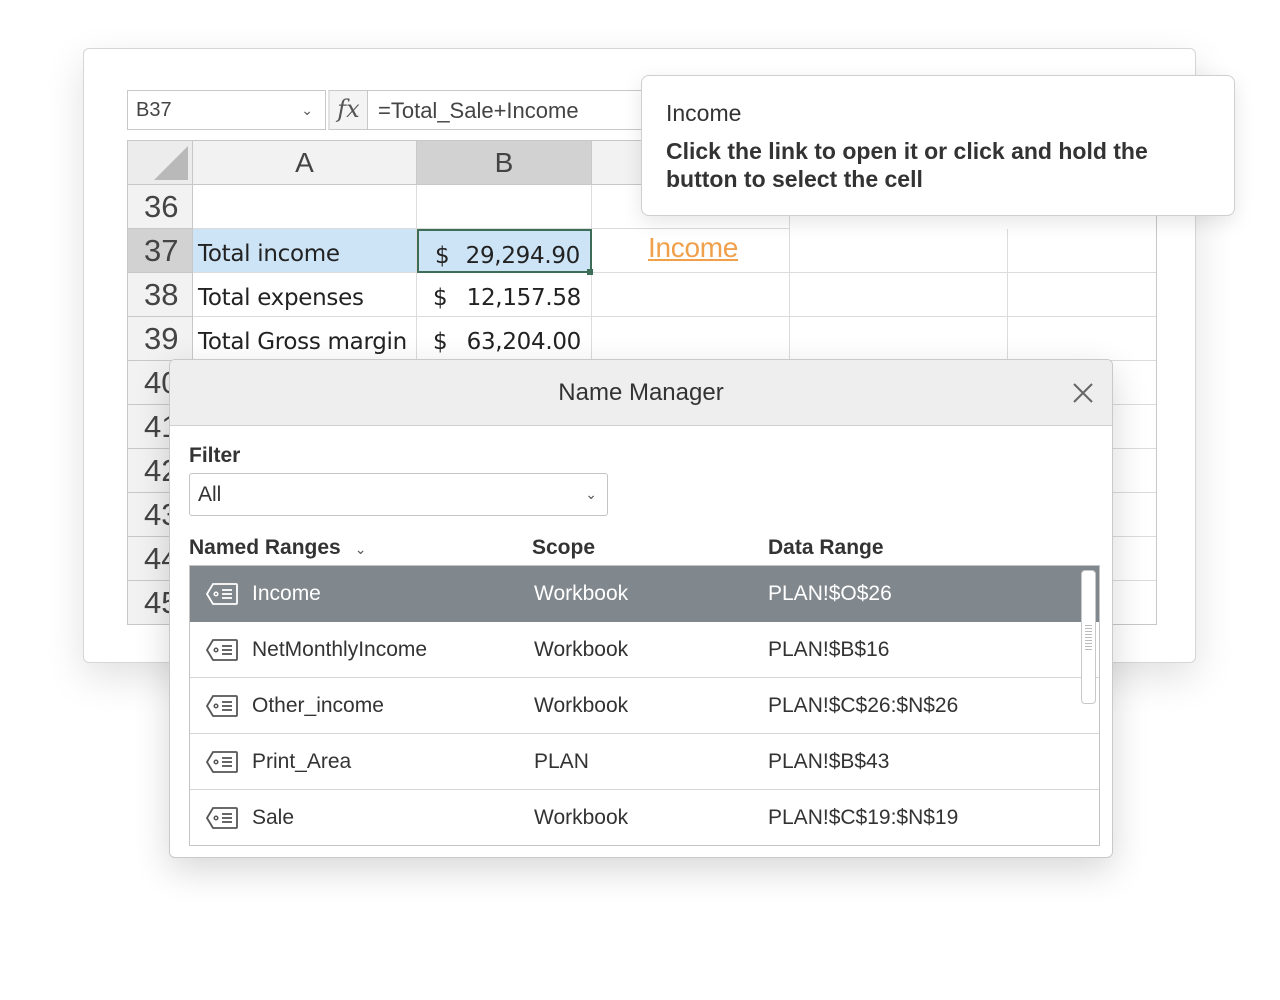  I want to click on income-hyperlink: Income, so click(693, 248).